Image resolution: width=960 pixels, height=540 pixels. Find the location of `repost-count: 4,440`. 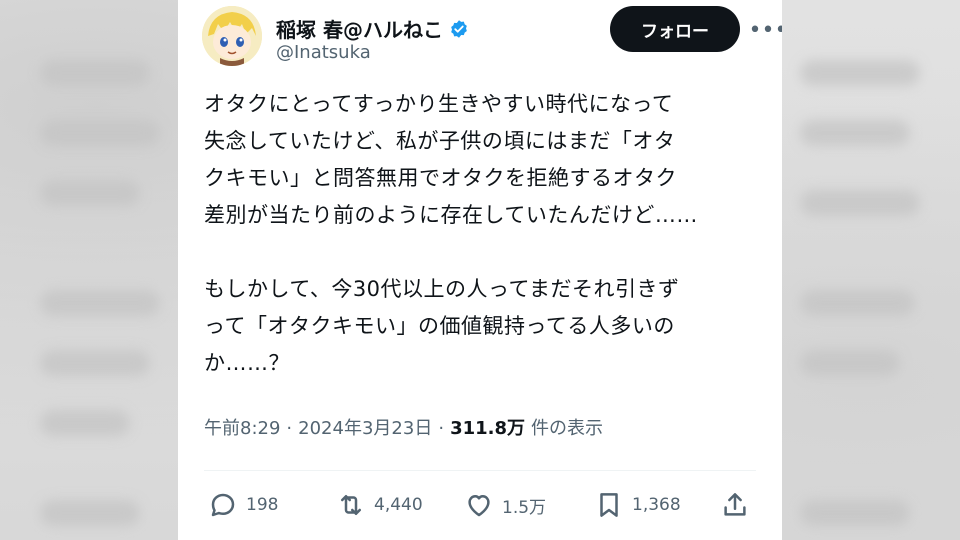

repost-count: 4,440 is located at coordinates (398, 505).